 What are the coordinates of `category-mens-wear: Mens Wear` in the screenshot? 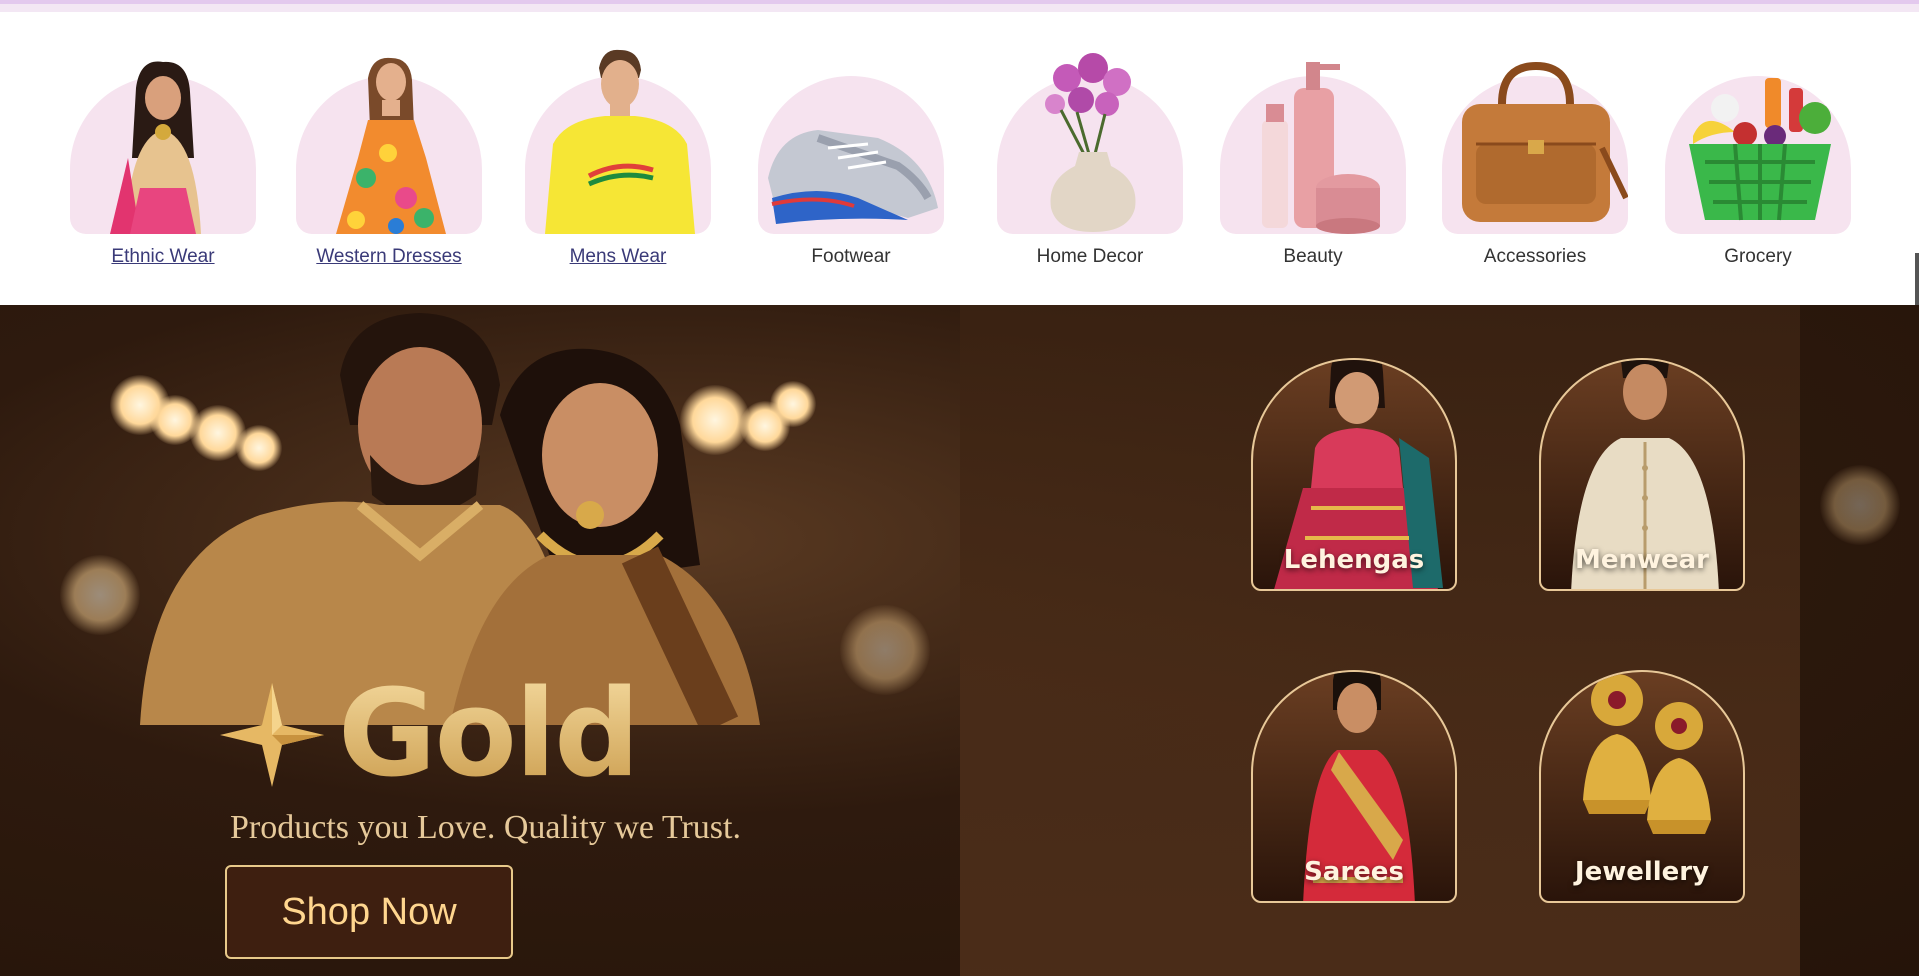 It's located at (618, 158).